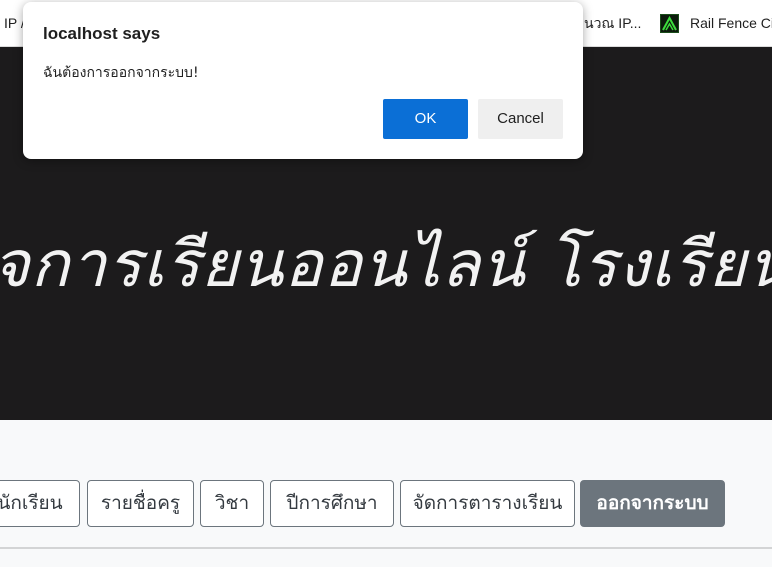 The width and height of the screenshot is (772, 567). Describe the element at coordinates (425, 119) in the screenshot. I see `ok-button: OK` at that location.